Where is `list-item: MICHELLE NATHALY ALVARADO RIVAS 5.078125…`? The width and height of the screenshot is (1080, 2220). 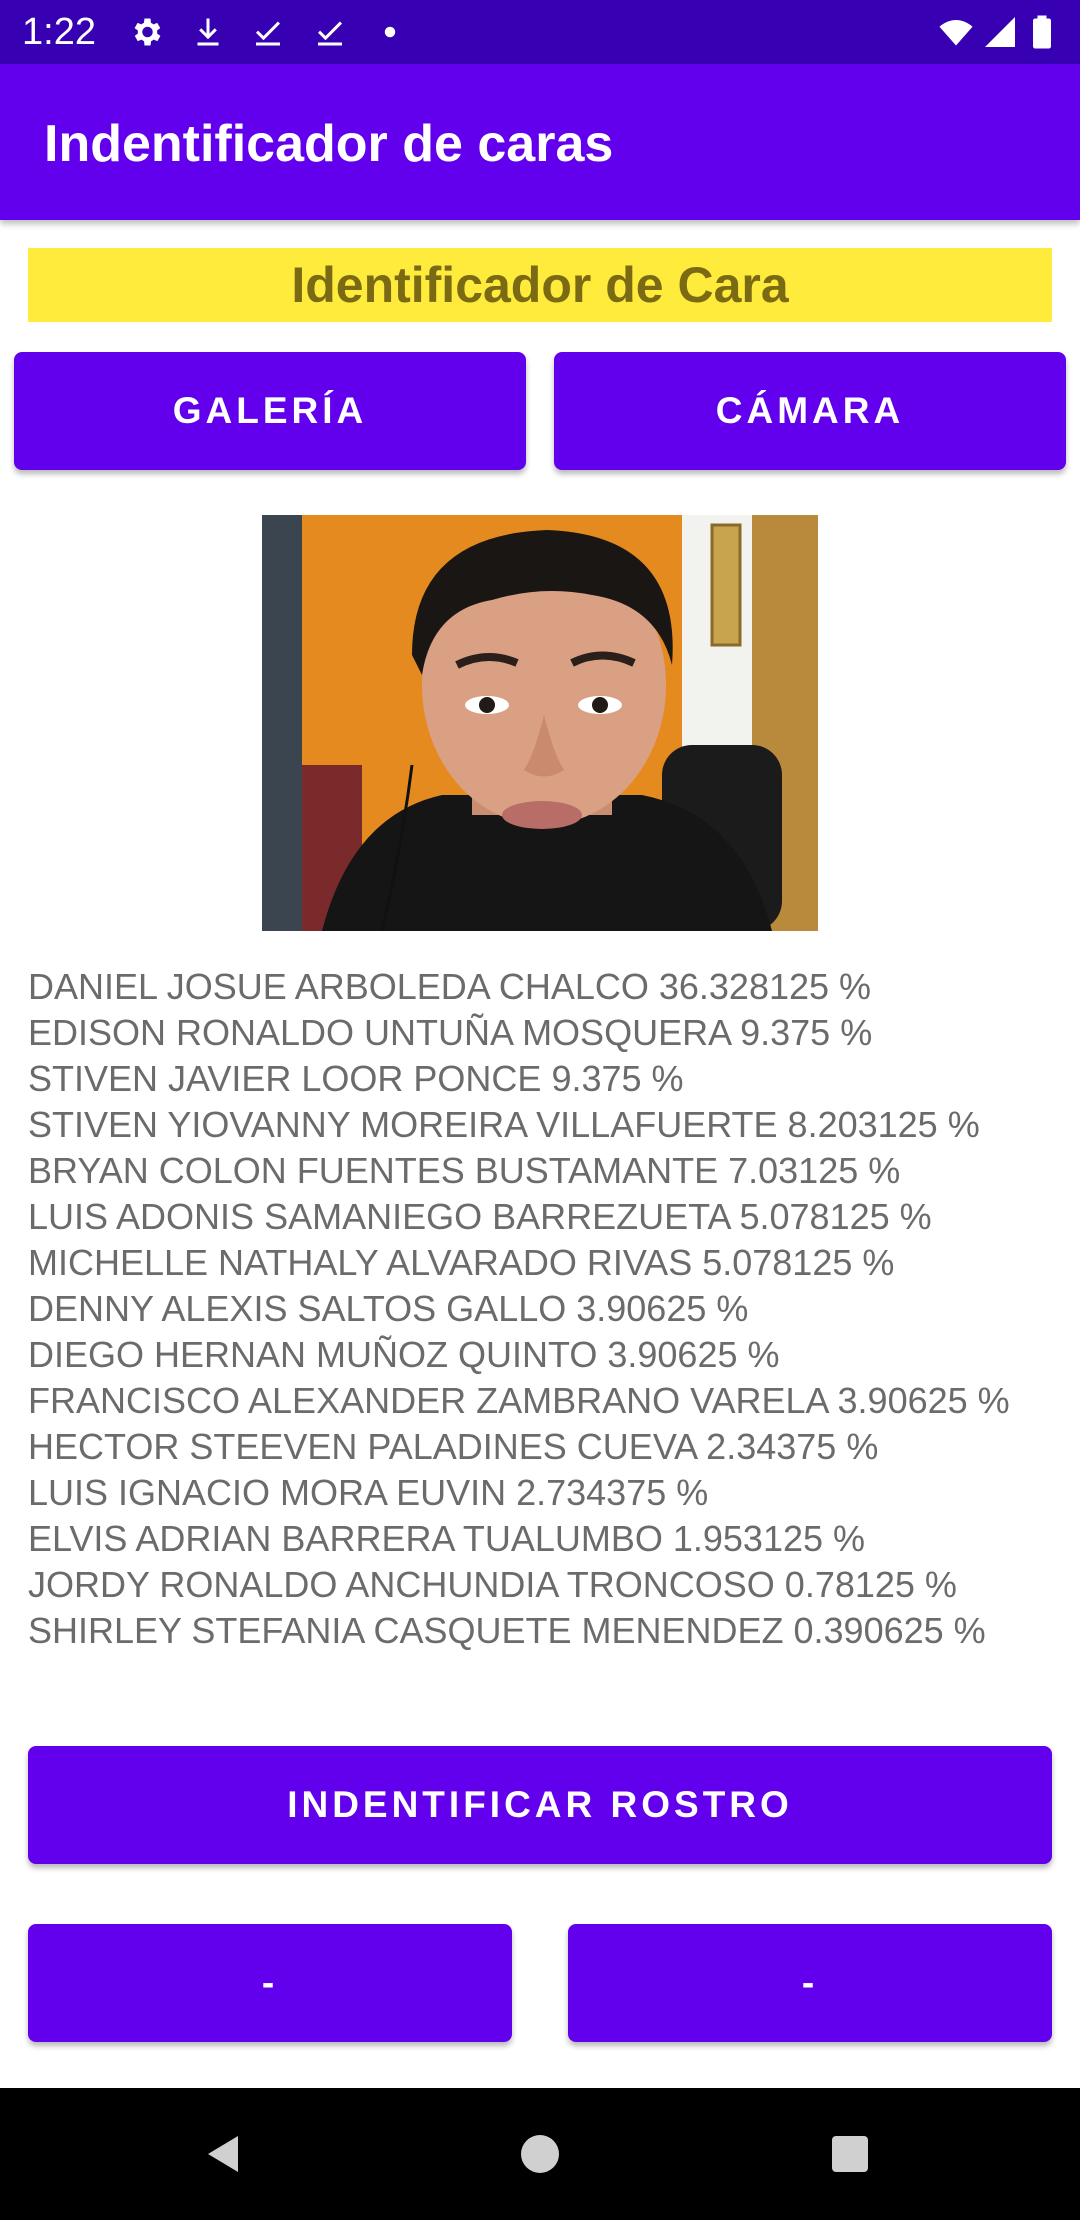 list-item: MICHELLE NATHALY ALVARADO RIVAS 5.078125… is located at coordinates (461, 1262).